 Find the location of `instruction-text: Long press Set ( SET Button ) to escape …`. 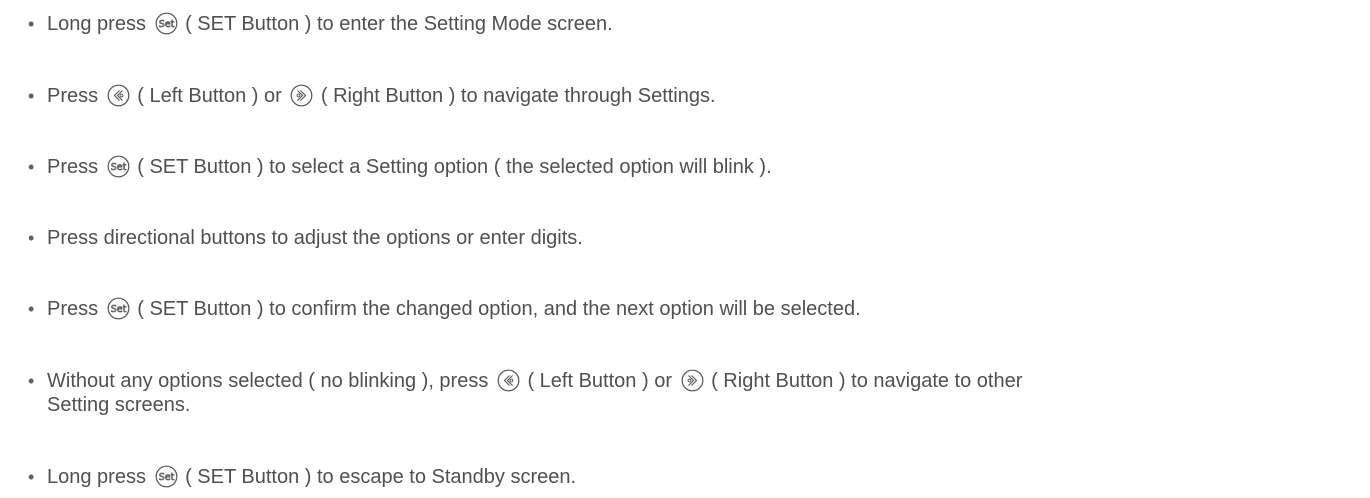

instruction-text: Long press Set ( SET Button ) to escape … is located at coordinates (312, 476).